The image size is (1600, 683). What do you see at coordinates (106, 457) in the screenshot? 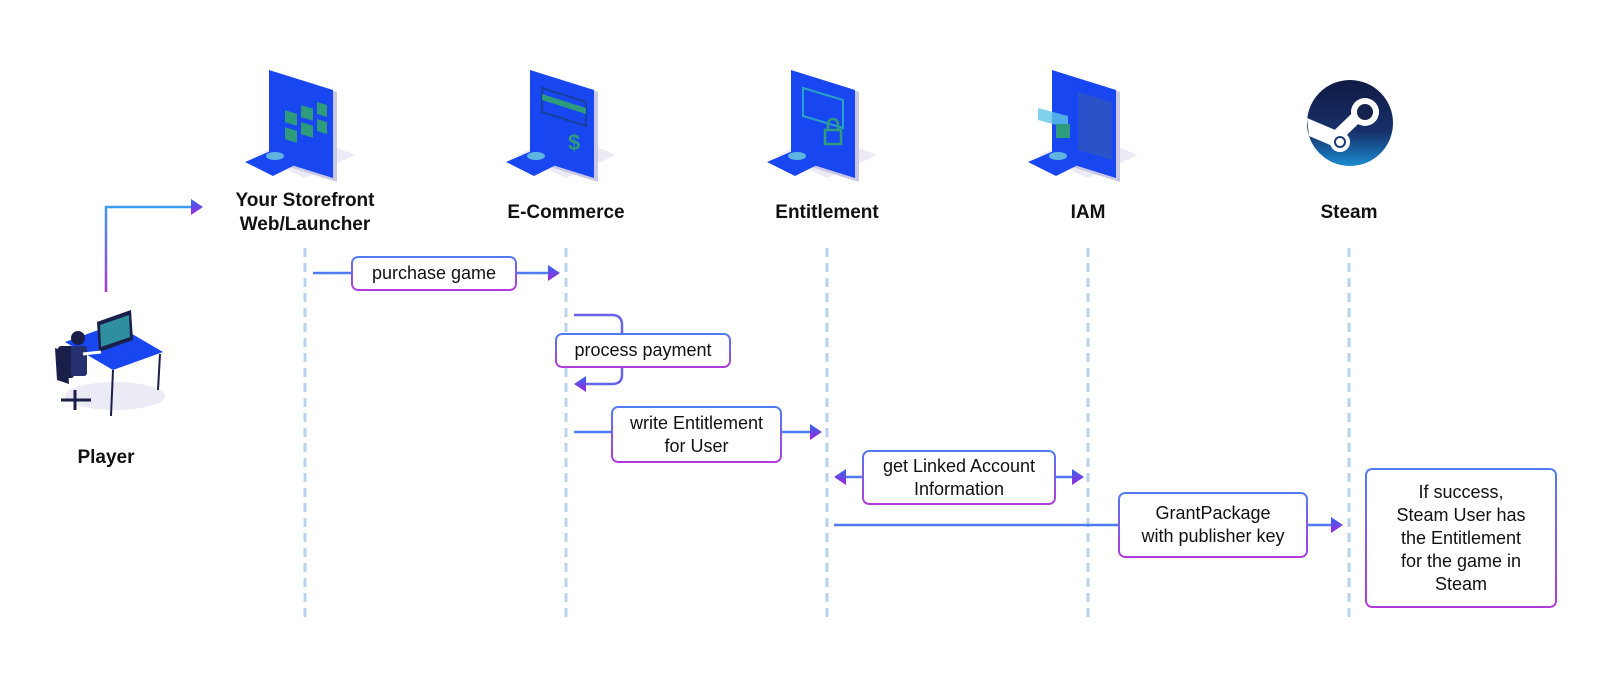
I see `actor-label-player: Player` at bounding box center [106, 457].